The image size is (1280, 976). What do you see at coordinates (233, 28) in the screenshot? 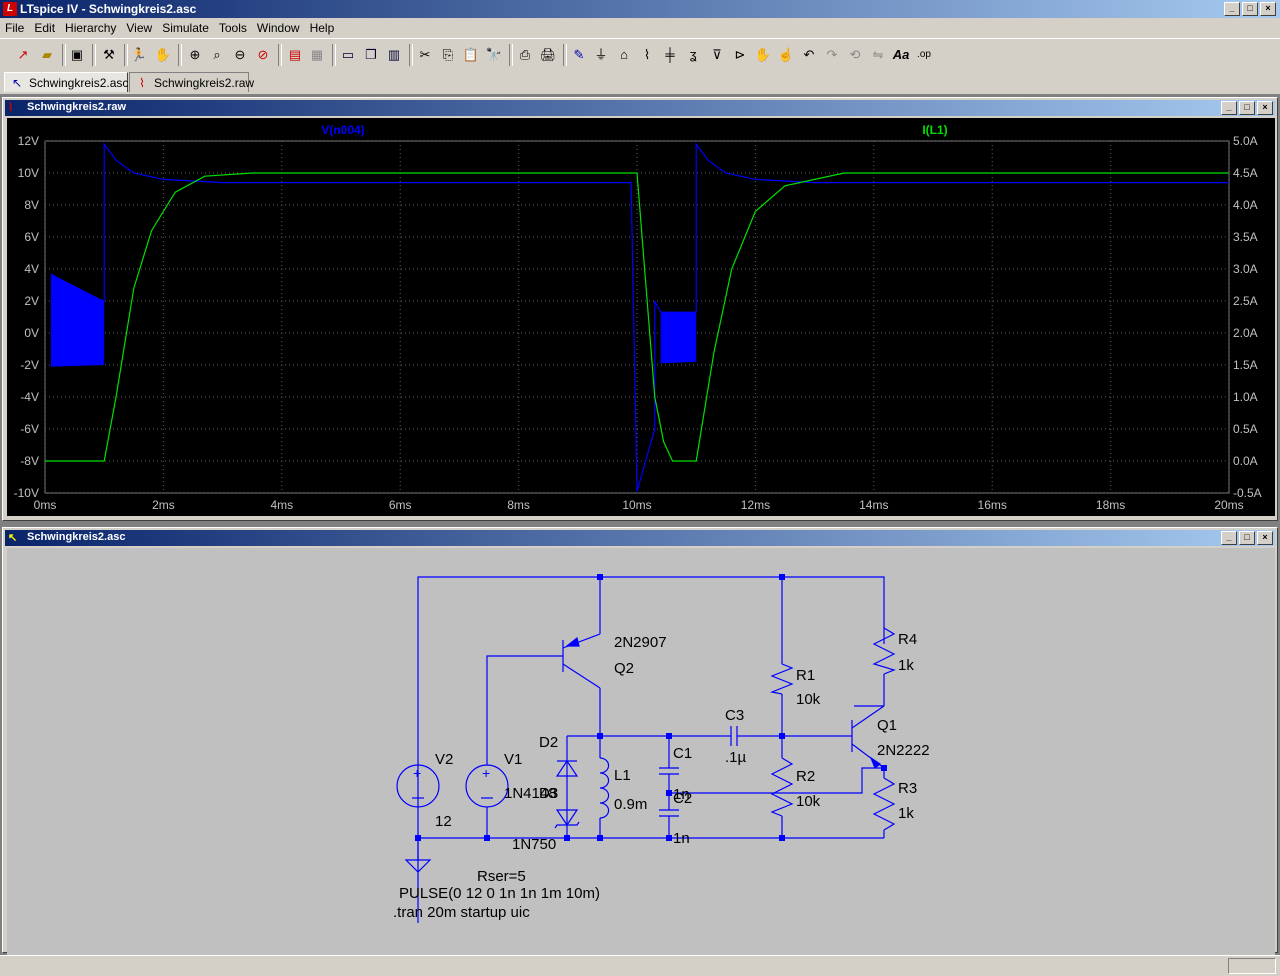
I see `menu-tools: Tools` at bounding box center [233, 28].